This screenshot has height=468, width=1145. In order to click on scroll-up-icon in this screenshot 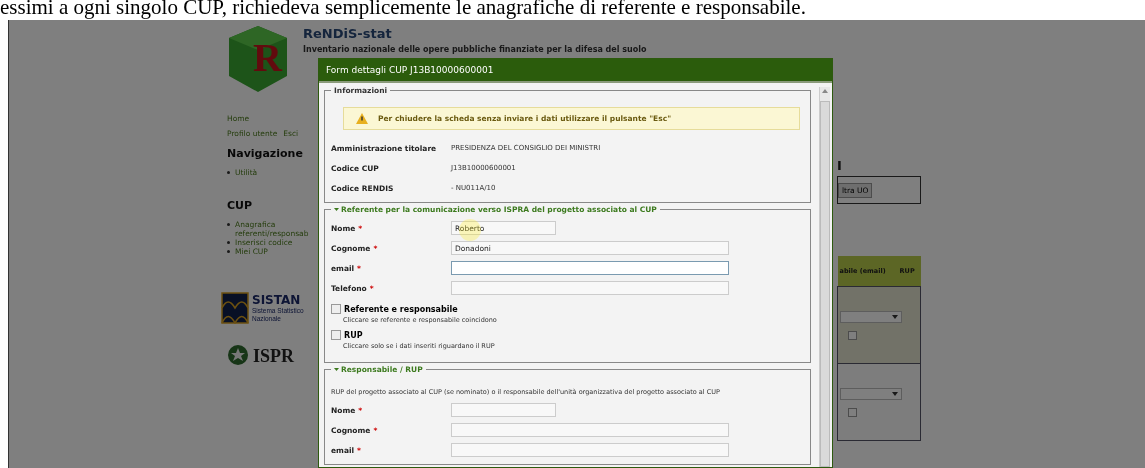, I will do `click(825, 91)`.